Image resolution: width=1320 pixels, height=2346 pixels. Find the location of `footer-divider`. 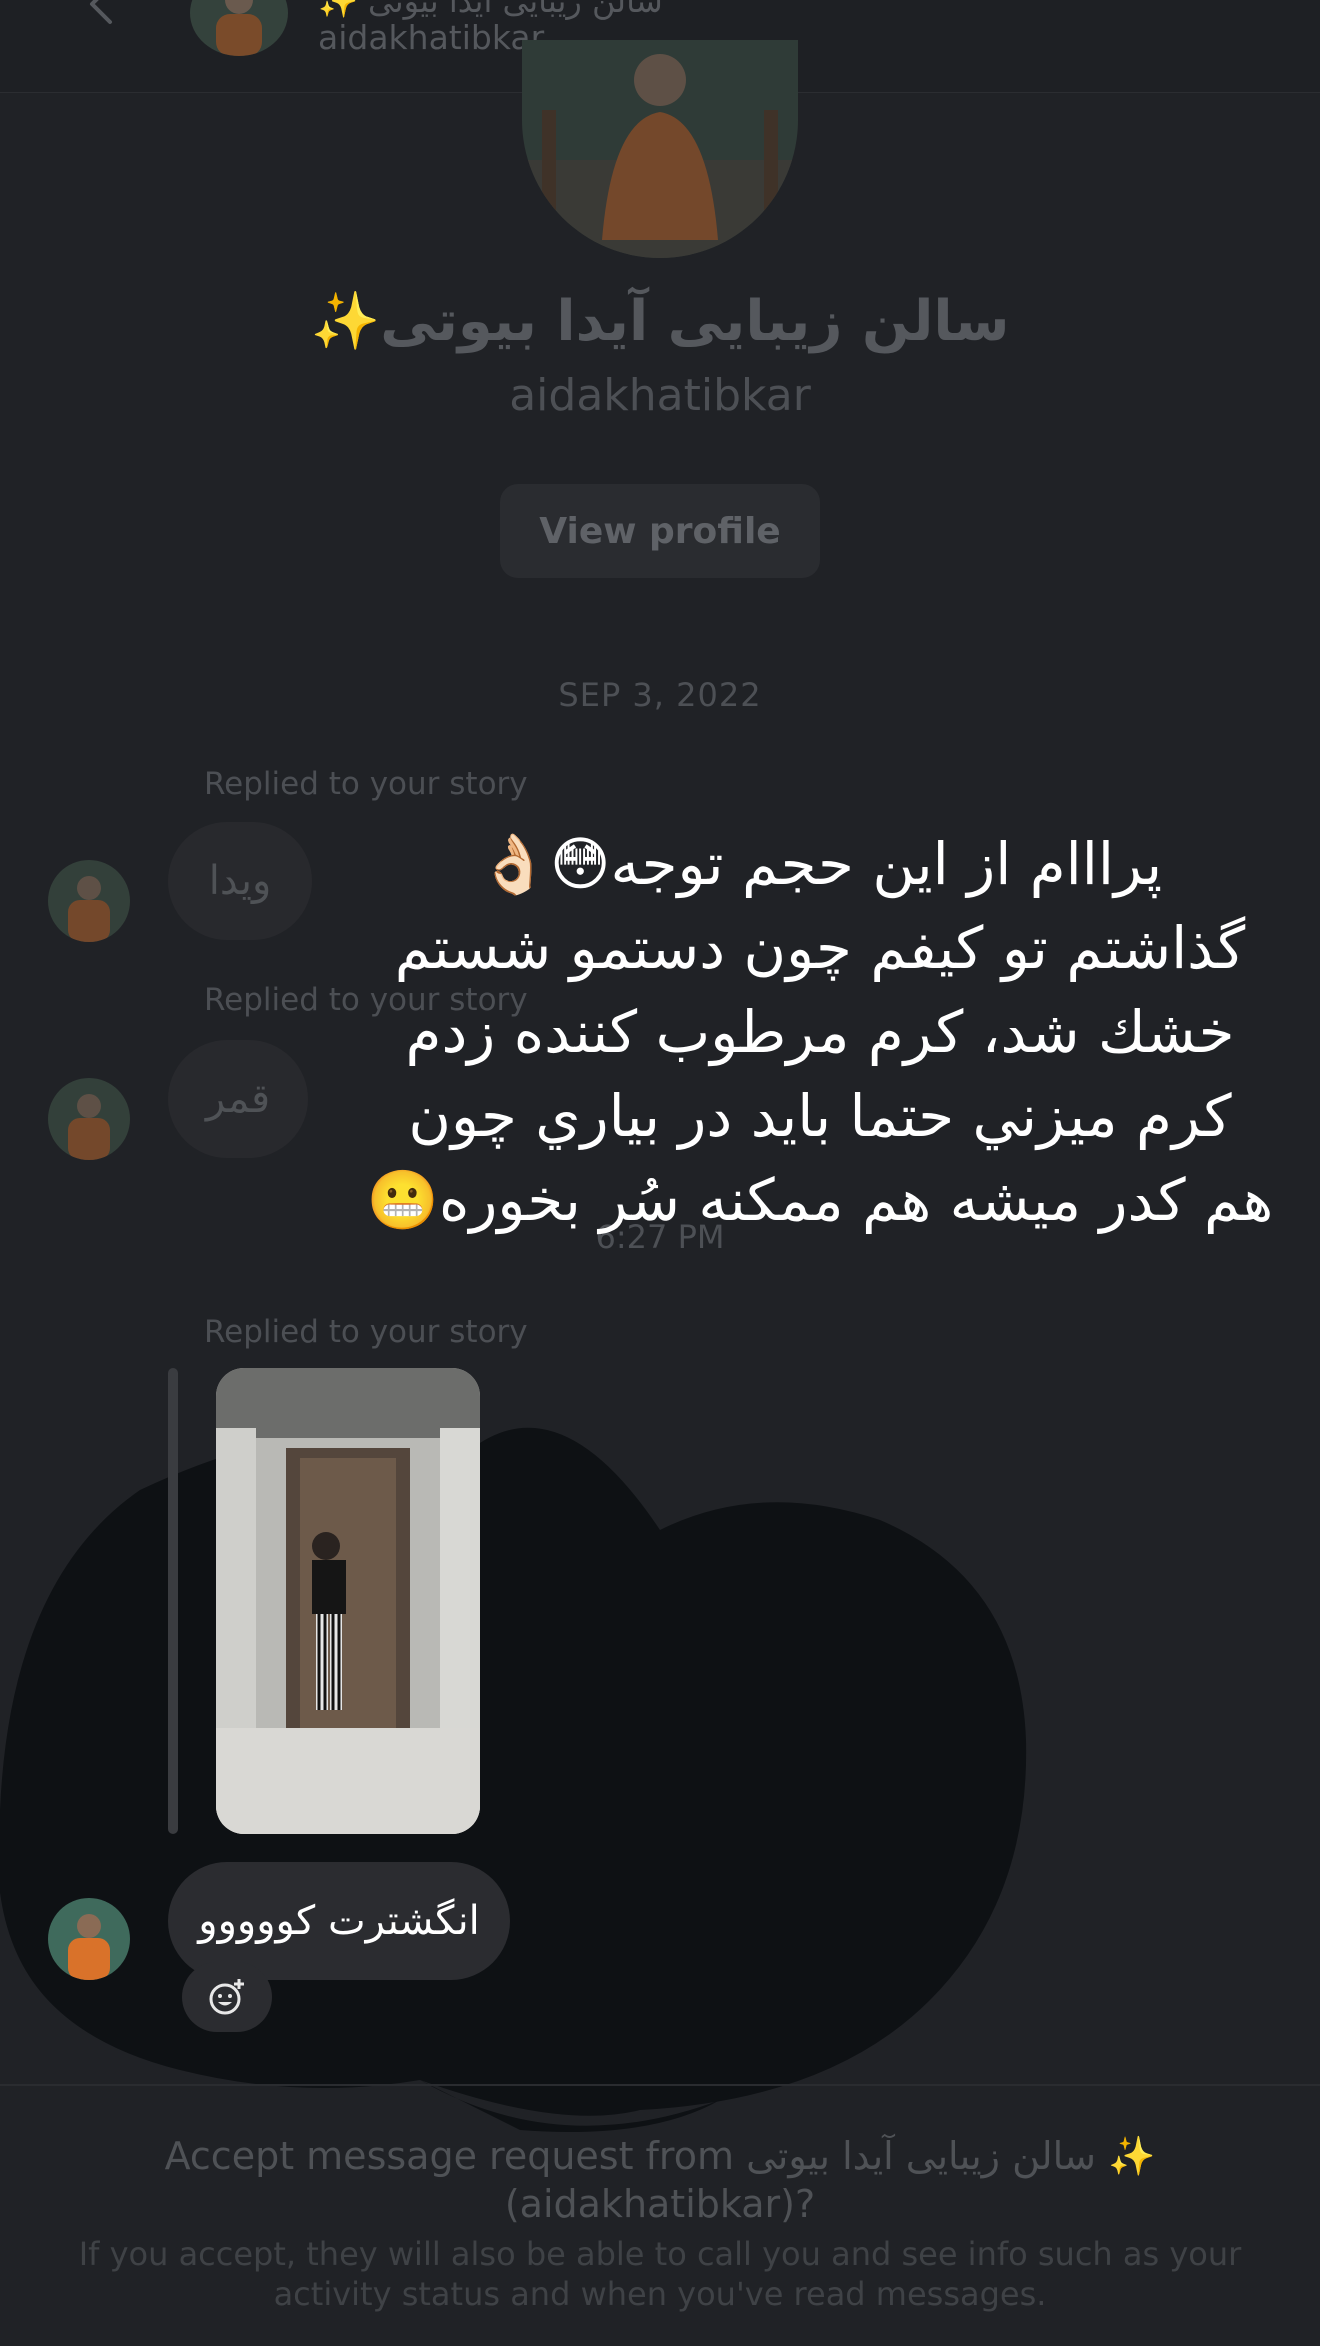

footer-divider is located at coordinates (660, 2085).